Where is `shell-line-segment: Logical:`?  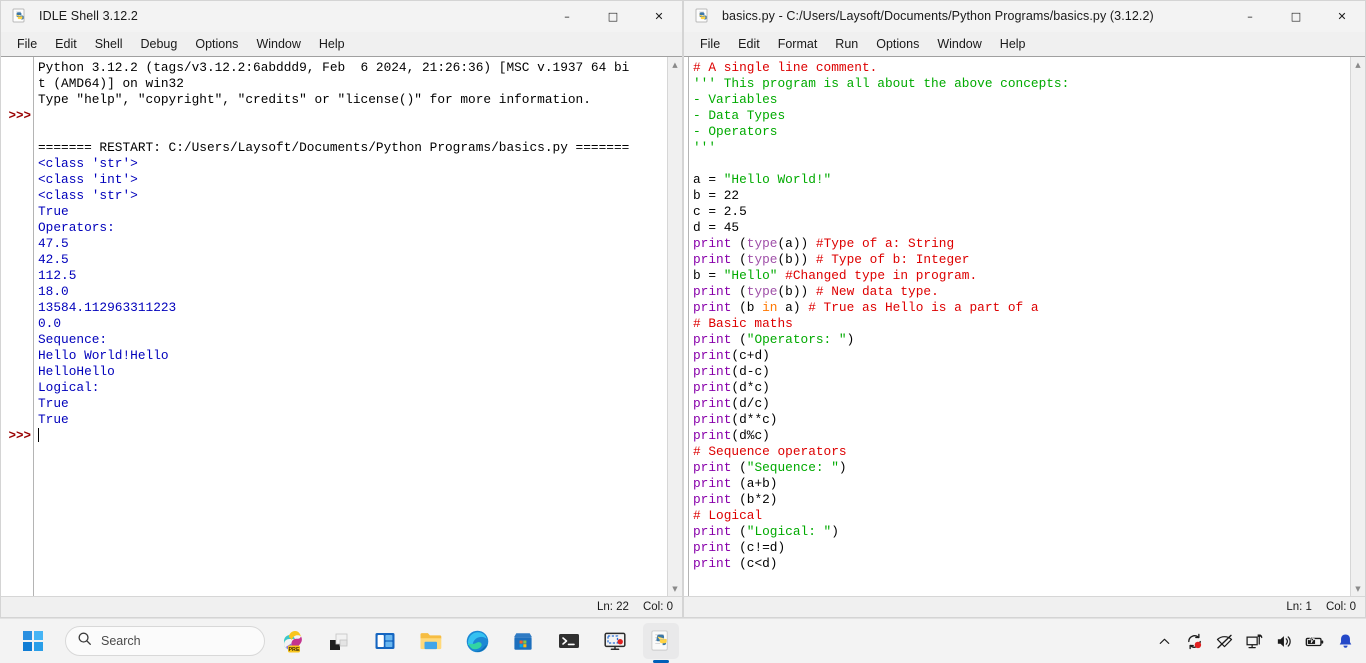 shell-line-segment: Logical: is located at coordinates (69, 387).